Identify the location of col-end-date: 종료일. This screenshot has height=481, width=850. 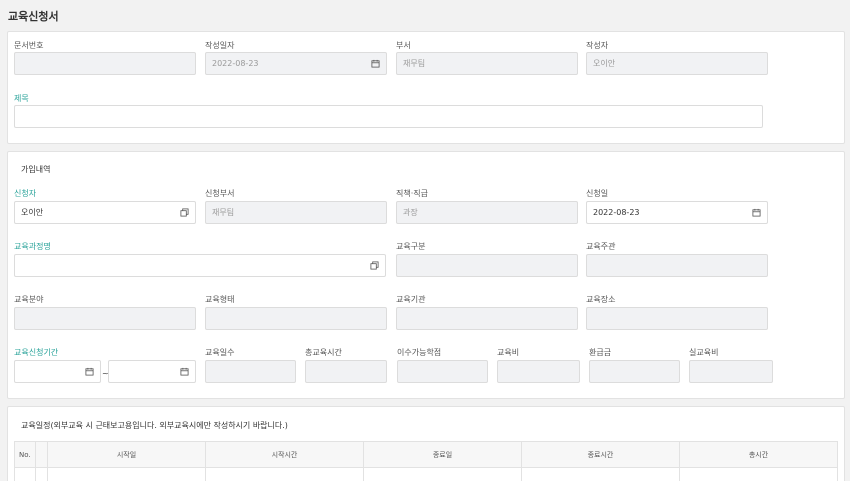
(442, 454).